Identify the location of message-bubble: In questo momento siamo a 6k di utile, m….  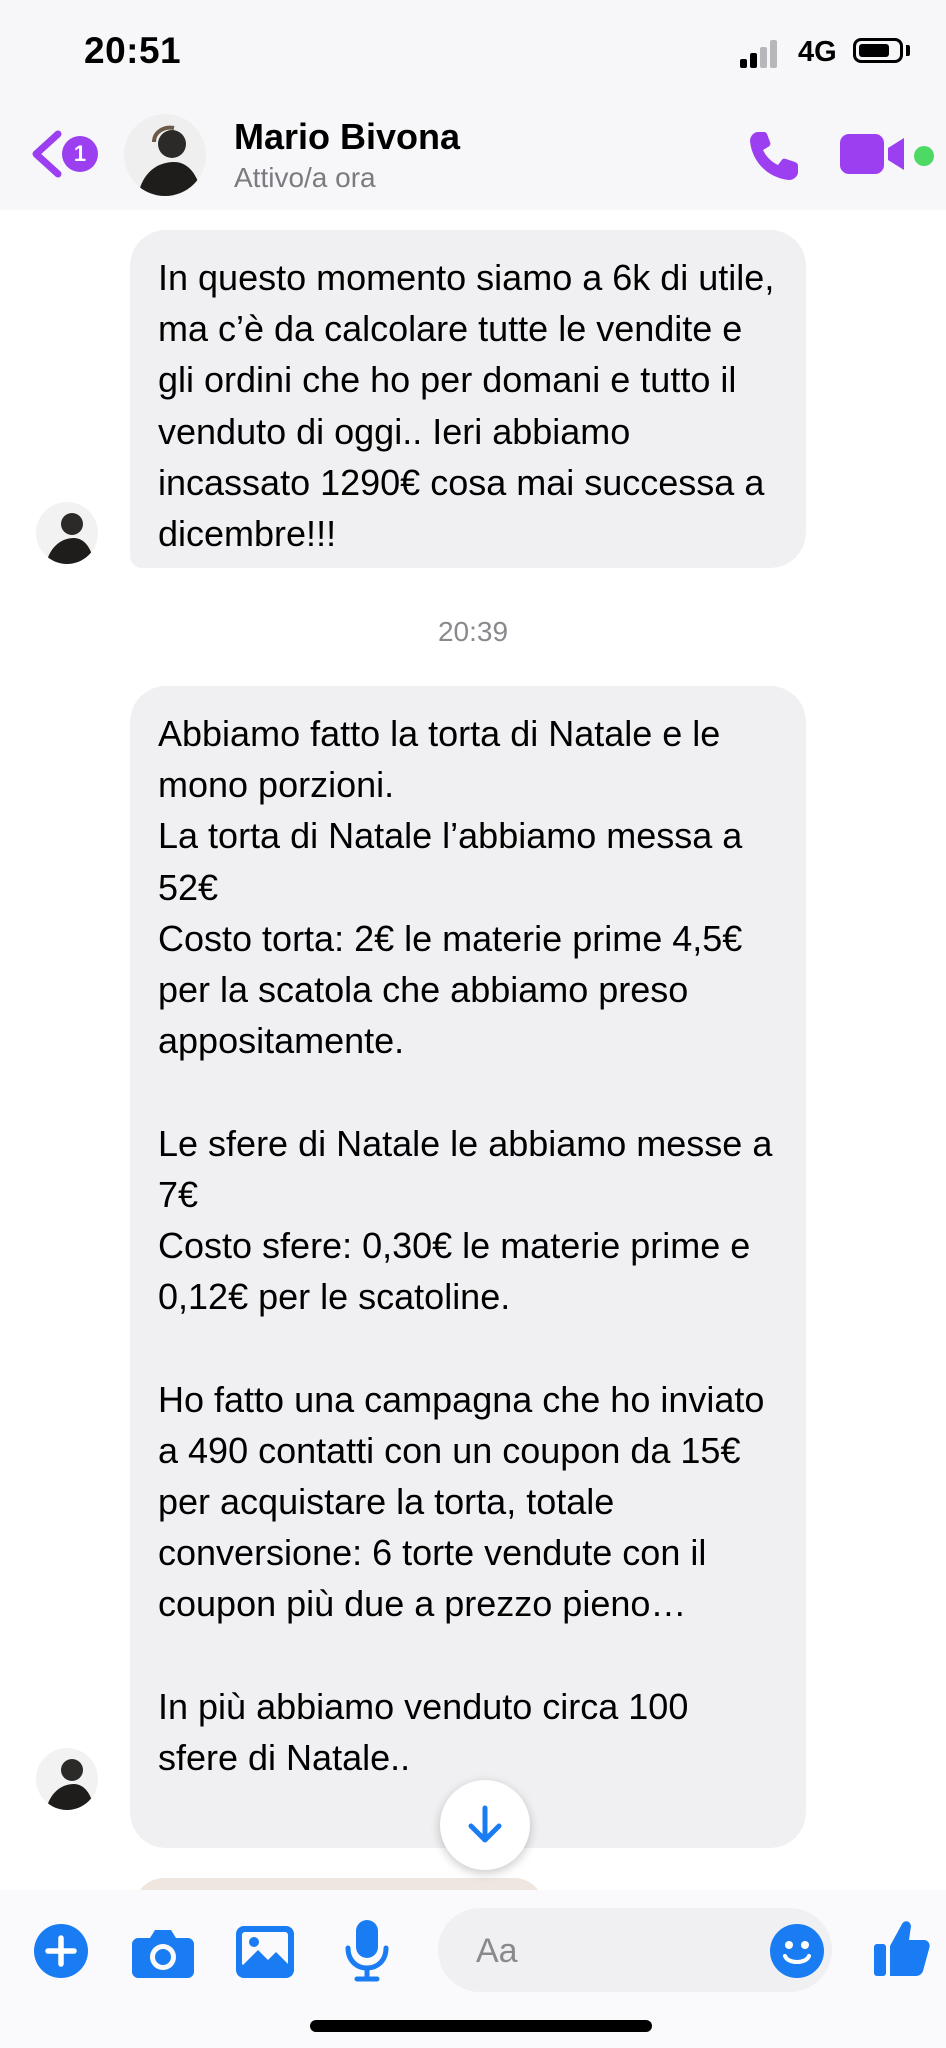
(468, 399).